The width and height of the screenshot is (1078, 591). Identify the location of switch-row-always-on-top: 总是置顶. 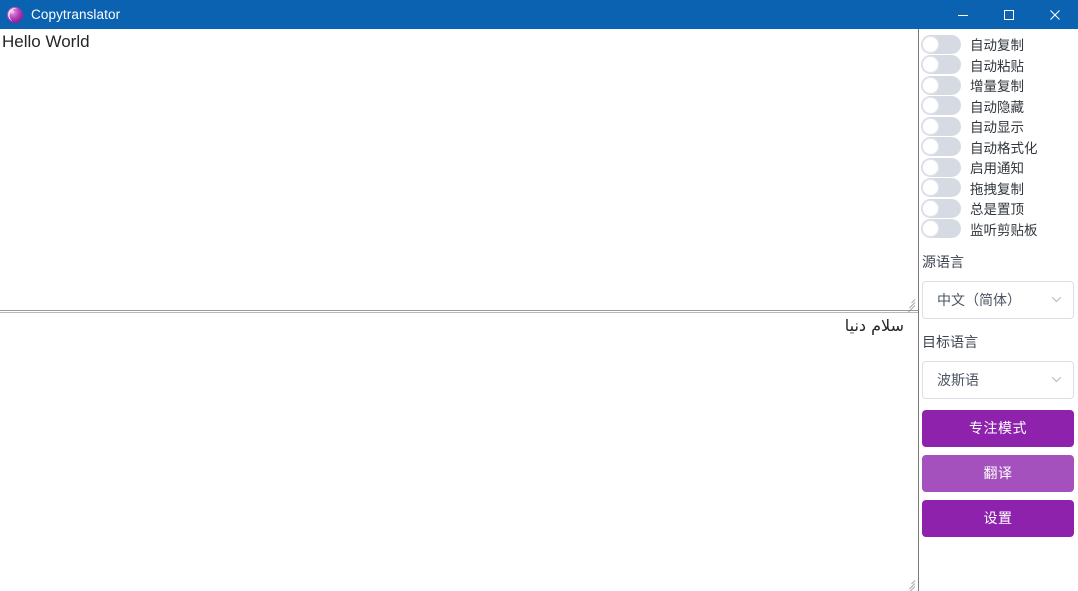
(998, 208).